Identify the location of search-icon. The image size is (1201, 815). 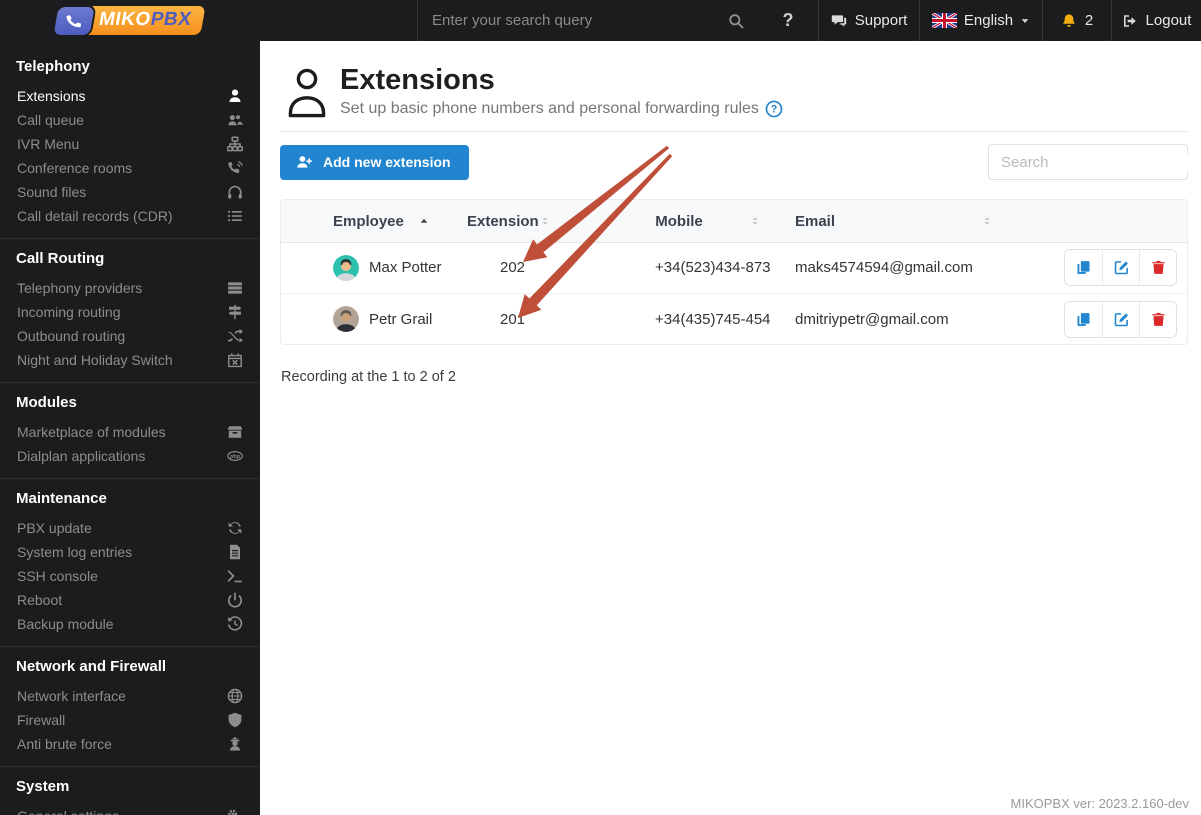
(736, 21).